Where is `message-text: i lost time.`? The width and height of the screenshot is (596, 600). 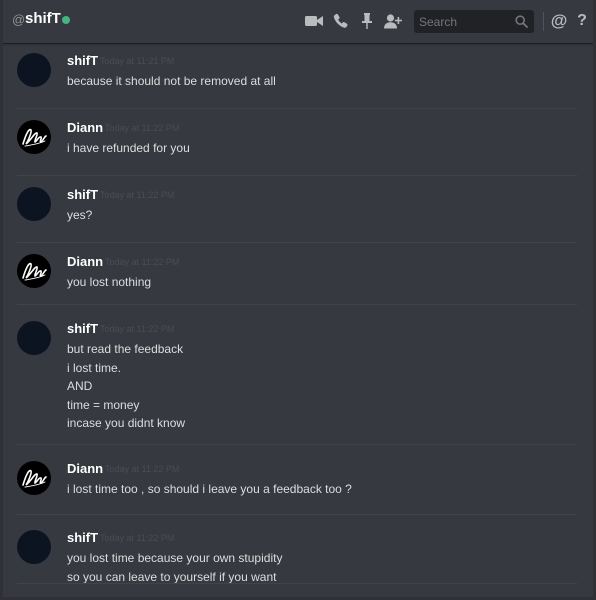
message-text: i lost time. is located at coordinates (94, 367).